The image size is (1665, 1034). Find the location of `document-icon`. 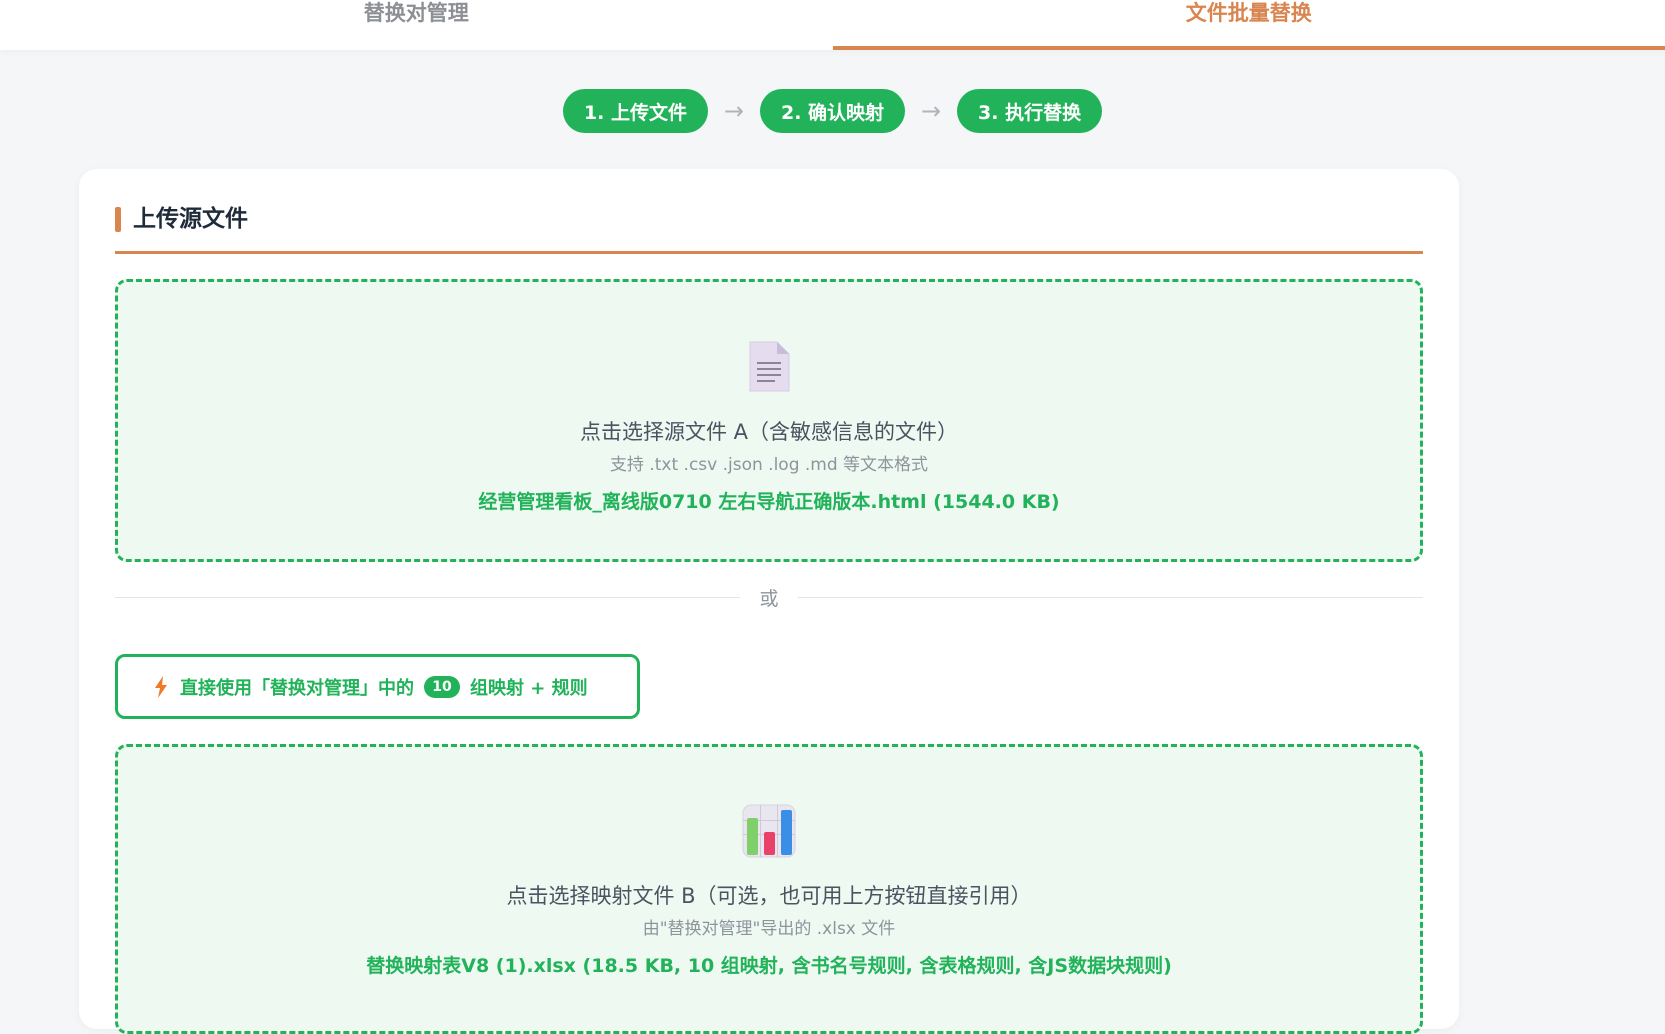

document-icon is located at coordinates (769, 369).